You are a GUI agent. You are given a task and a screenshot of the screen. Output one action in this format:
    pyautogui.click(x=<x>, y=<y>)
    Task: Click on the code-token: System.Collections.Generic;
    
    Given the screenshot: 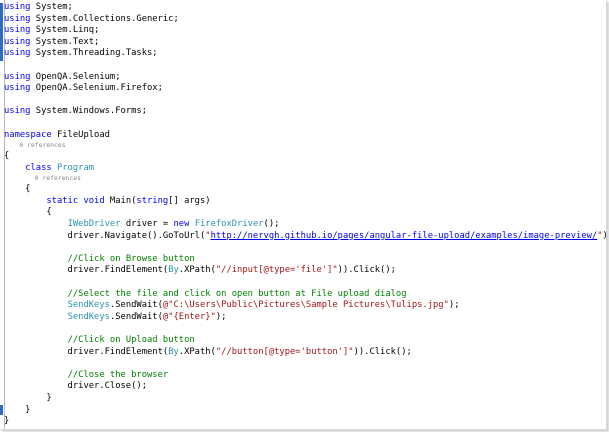 What is the action you would take?
    pyautogui.click(x=104, y=18)
    